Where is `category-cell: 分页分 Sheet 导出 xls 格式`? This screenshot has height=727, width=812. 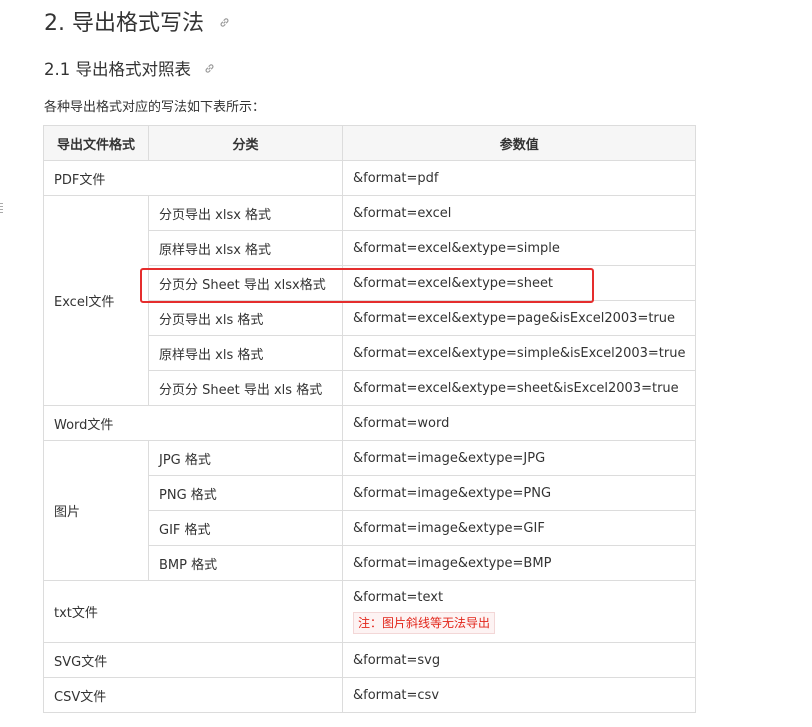
category-cell: 分页分 Sheet 导出 xls 格式 is located at coordinates (245, 388).